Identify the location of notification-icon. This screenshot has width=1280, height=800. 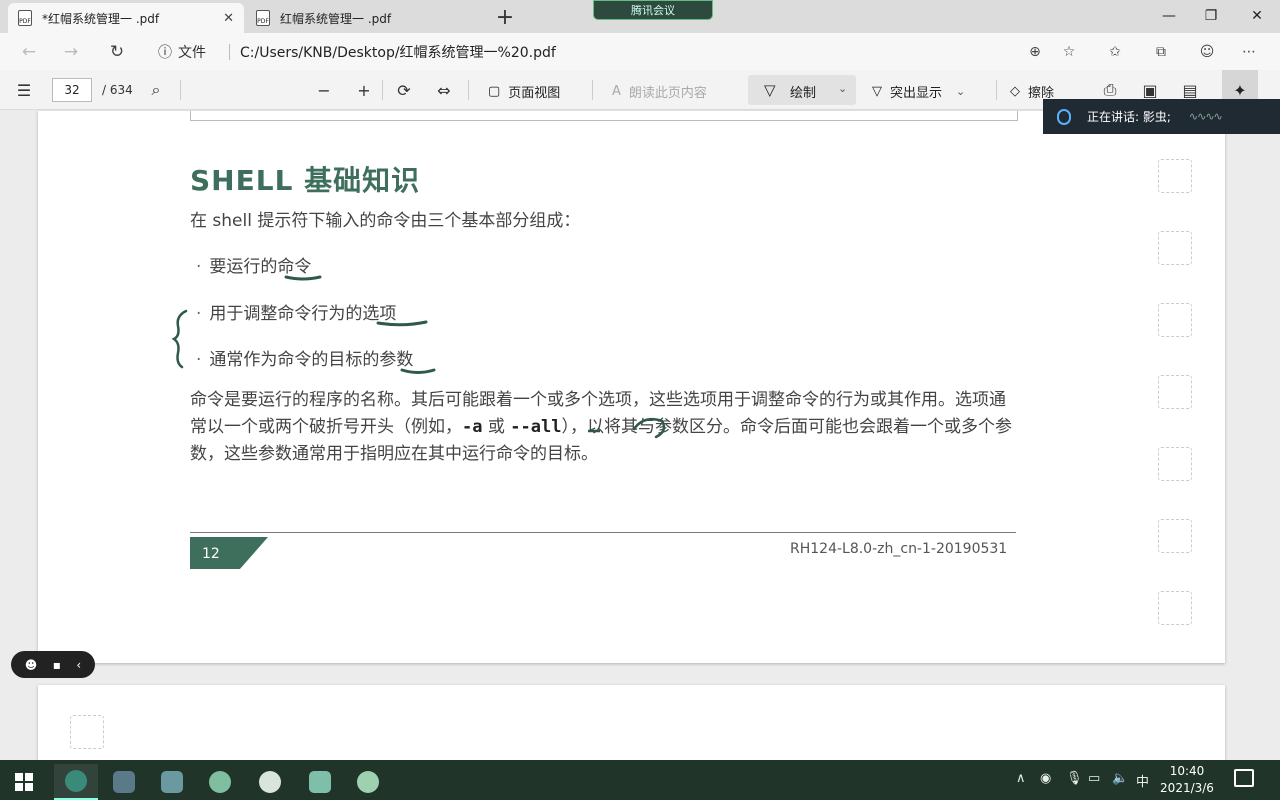
(1244, 778).